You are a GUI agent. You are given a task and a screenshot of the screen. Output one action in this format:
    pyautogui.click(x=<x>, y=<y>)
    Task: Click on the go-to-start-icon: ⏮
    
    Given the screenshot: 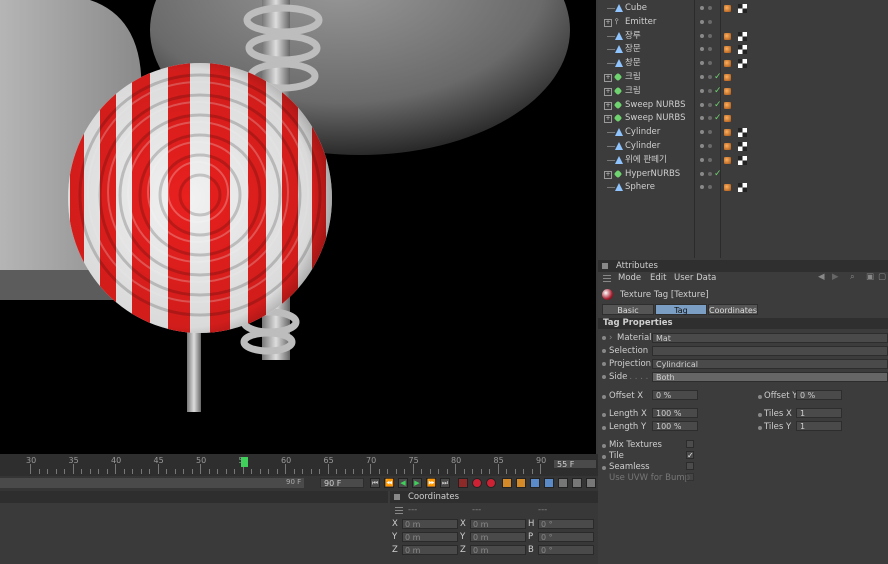 What is the action you would take?
    pyautogui.click(x=375, y=483)
    